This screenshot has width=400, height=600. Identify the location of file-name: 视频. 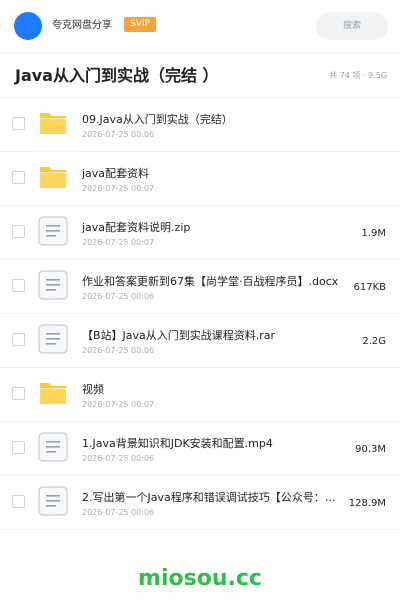
(213, 390).